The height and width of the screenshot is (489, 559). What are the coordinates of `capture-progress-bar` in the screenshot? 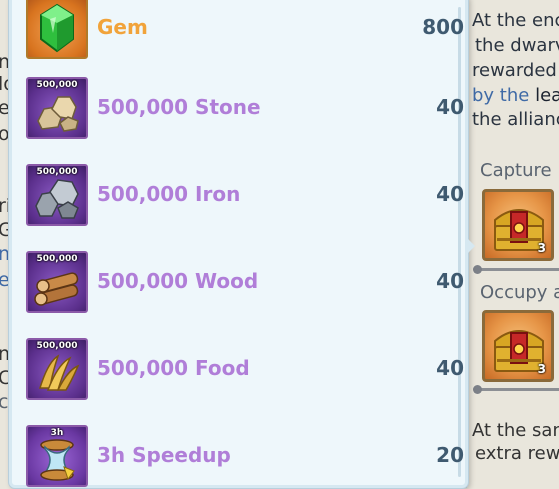 It's located at (516, 269).